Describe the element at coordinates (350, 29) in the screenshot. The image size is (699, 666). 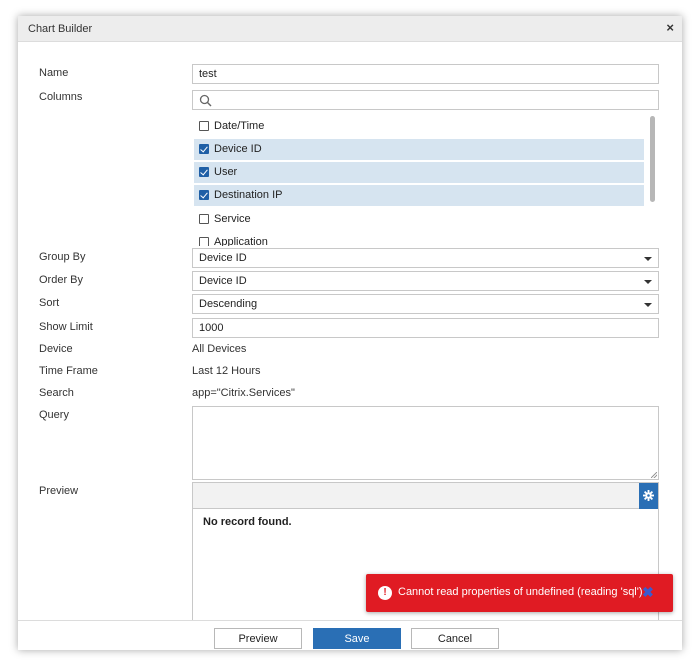
I see `dialog-titlebar: Chart Builder ×` at that location.